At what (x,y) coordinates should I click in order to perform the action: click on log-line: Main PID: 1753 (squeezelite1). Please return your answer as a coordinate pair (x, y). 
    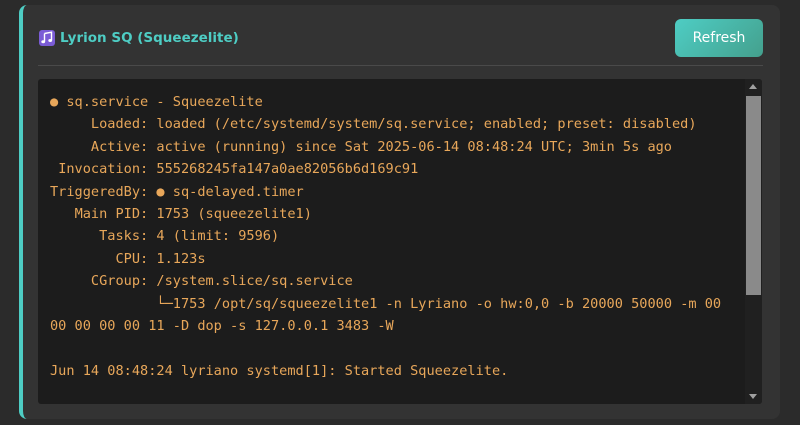
    Looking at the image, I should click on (181, 214).